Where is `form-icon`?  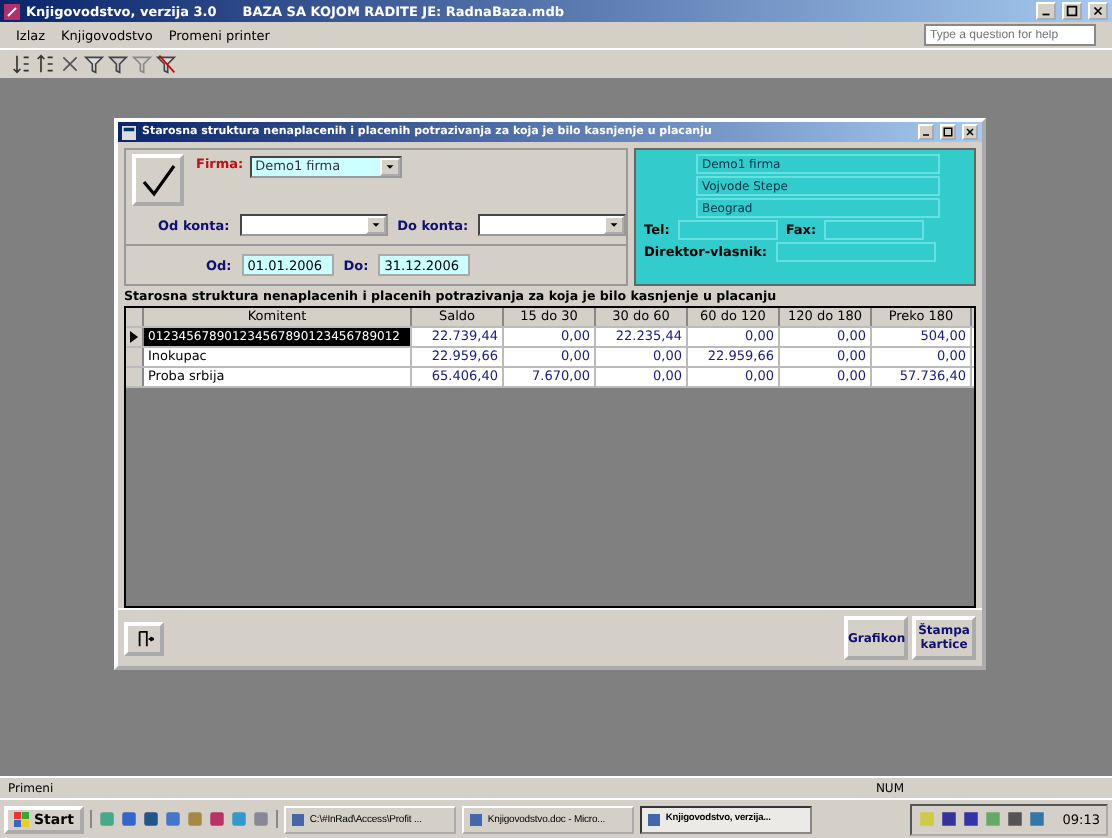
form-icon is located at coordinates (129, 132).